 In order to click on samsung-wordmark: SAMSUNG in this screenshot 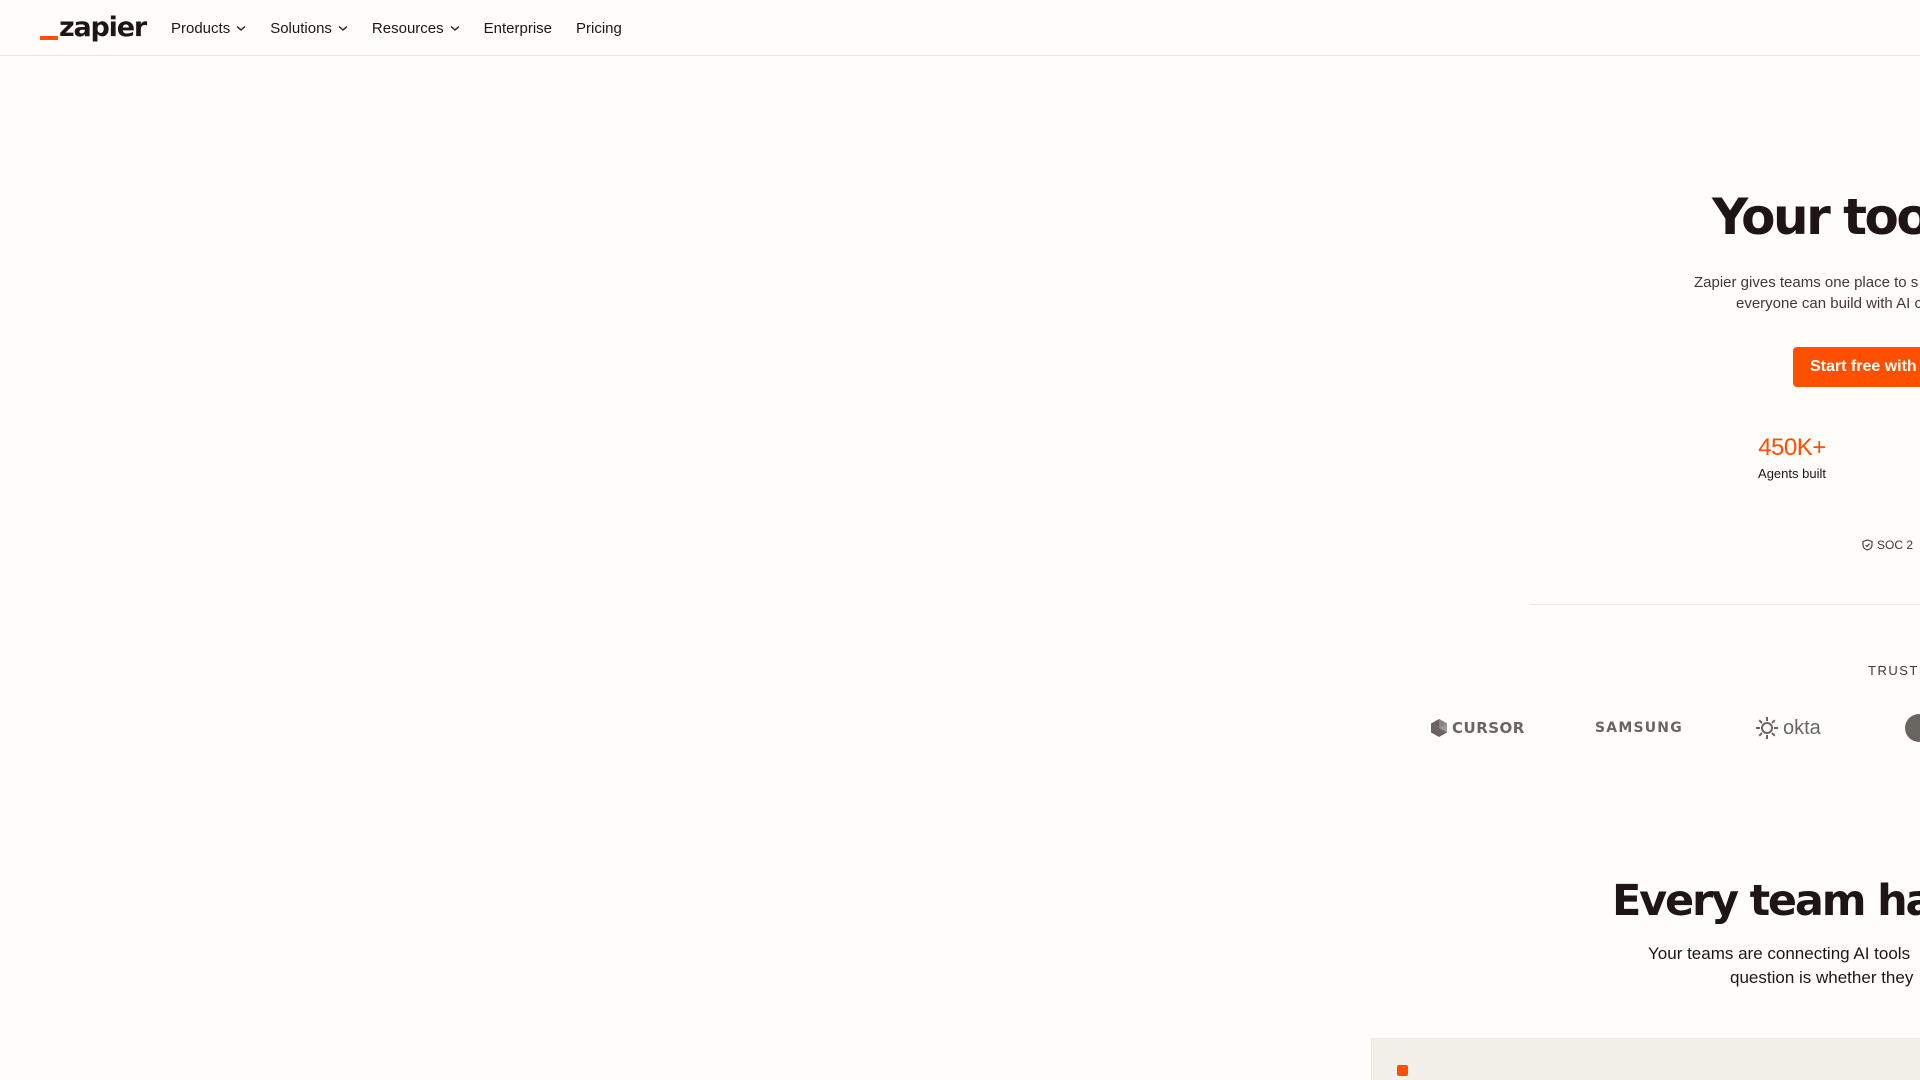, I will do `click(1639, 728)`.